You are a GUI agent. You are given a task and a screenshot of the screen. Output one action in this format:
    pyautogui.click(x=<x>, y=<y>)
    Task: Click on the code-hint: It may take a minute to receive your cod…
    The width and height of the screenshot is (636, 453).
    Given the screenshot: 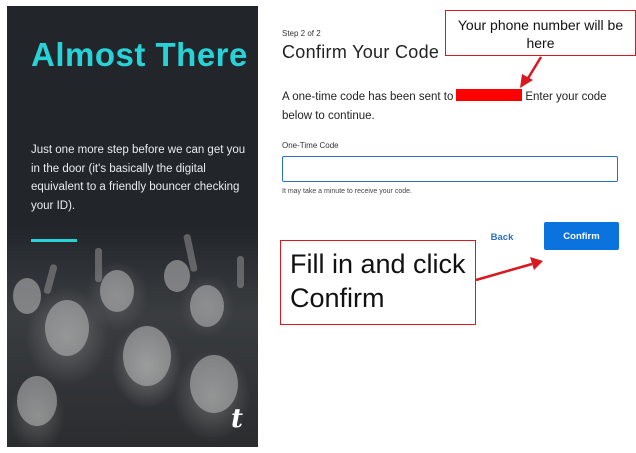 What is the action you would take?
    pyautogui.click(x=347, y=191)
    